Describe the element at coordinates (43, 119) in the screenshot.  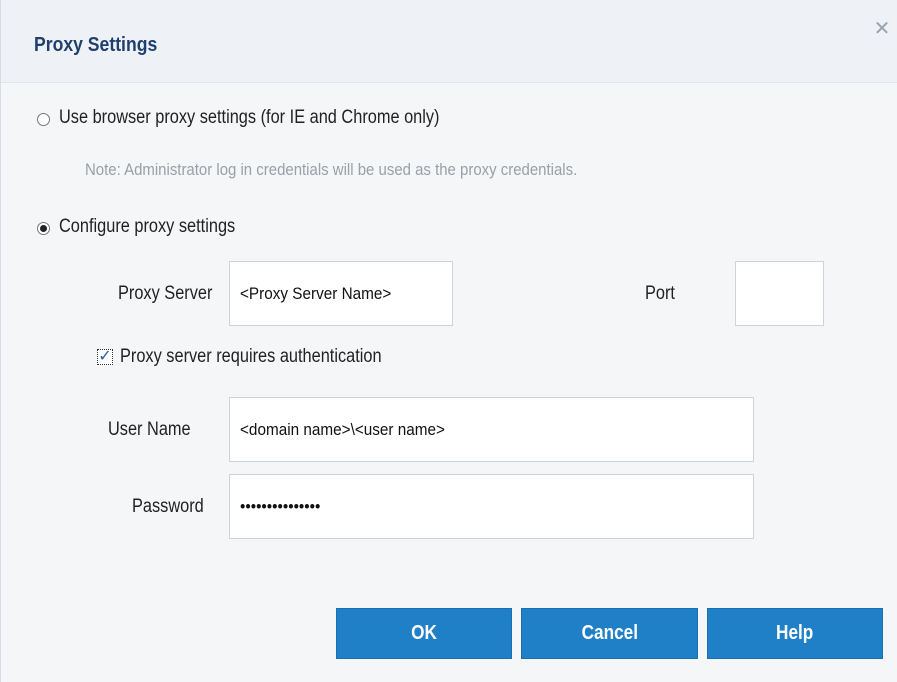
I see `radio-use-browser-proxy` at that location.